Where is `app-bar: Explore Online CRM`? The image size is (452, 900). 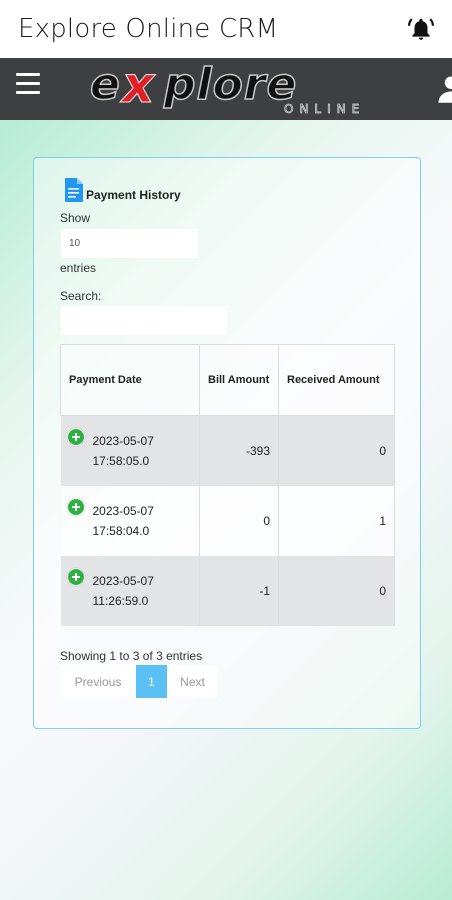 app-bar: Explore Online CRM is located at coordinates (226, 29).